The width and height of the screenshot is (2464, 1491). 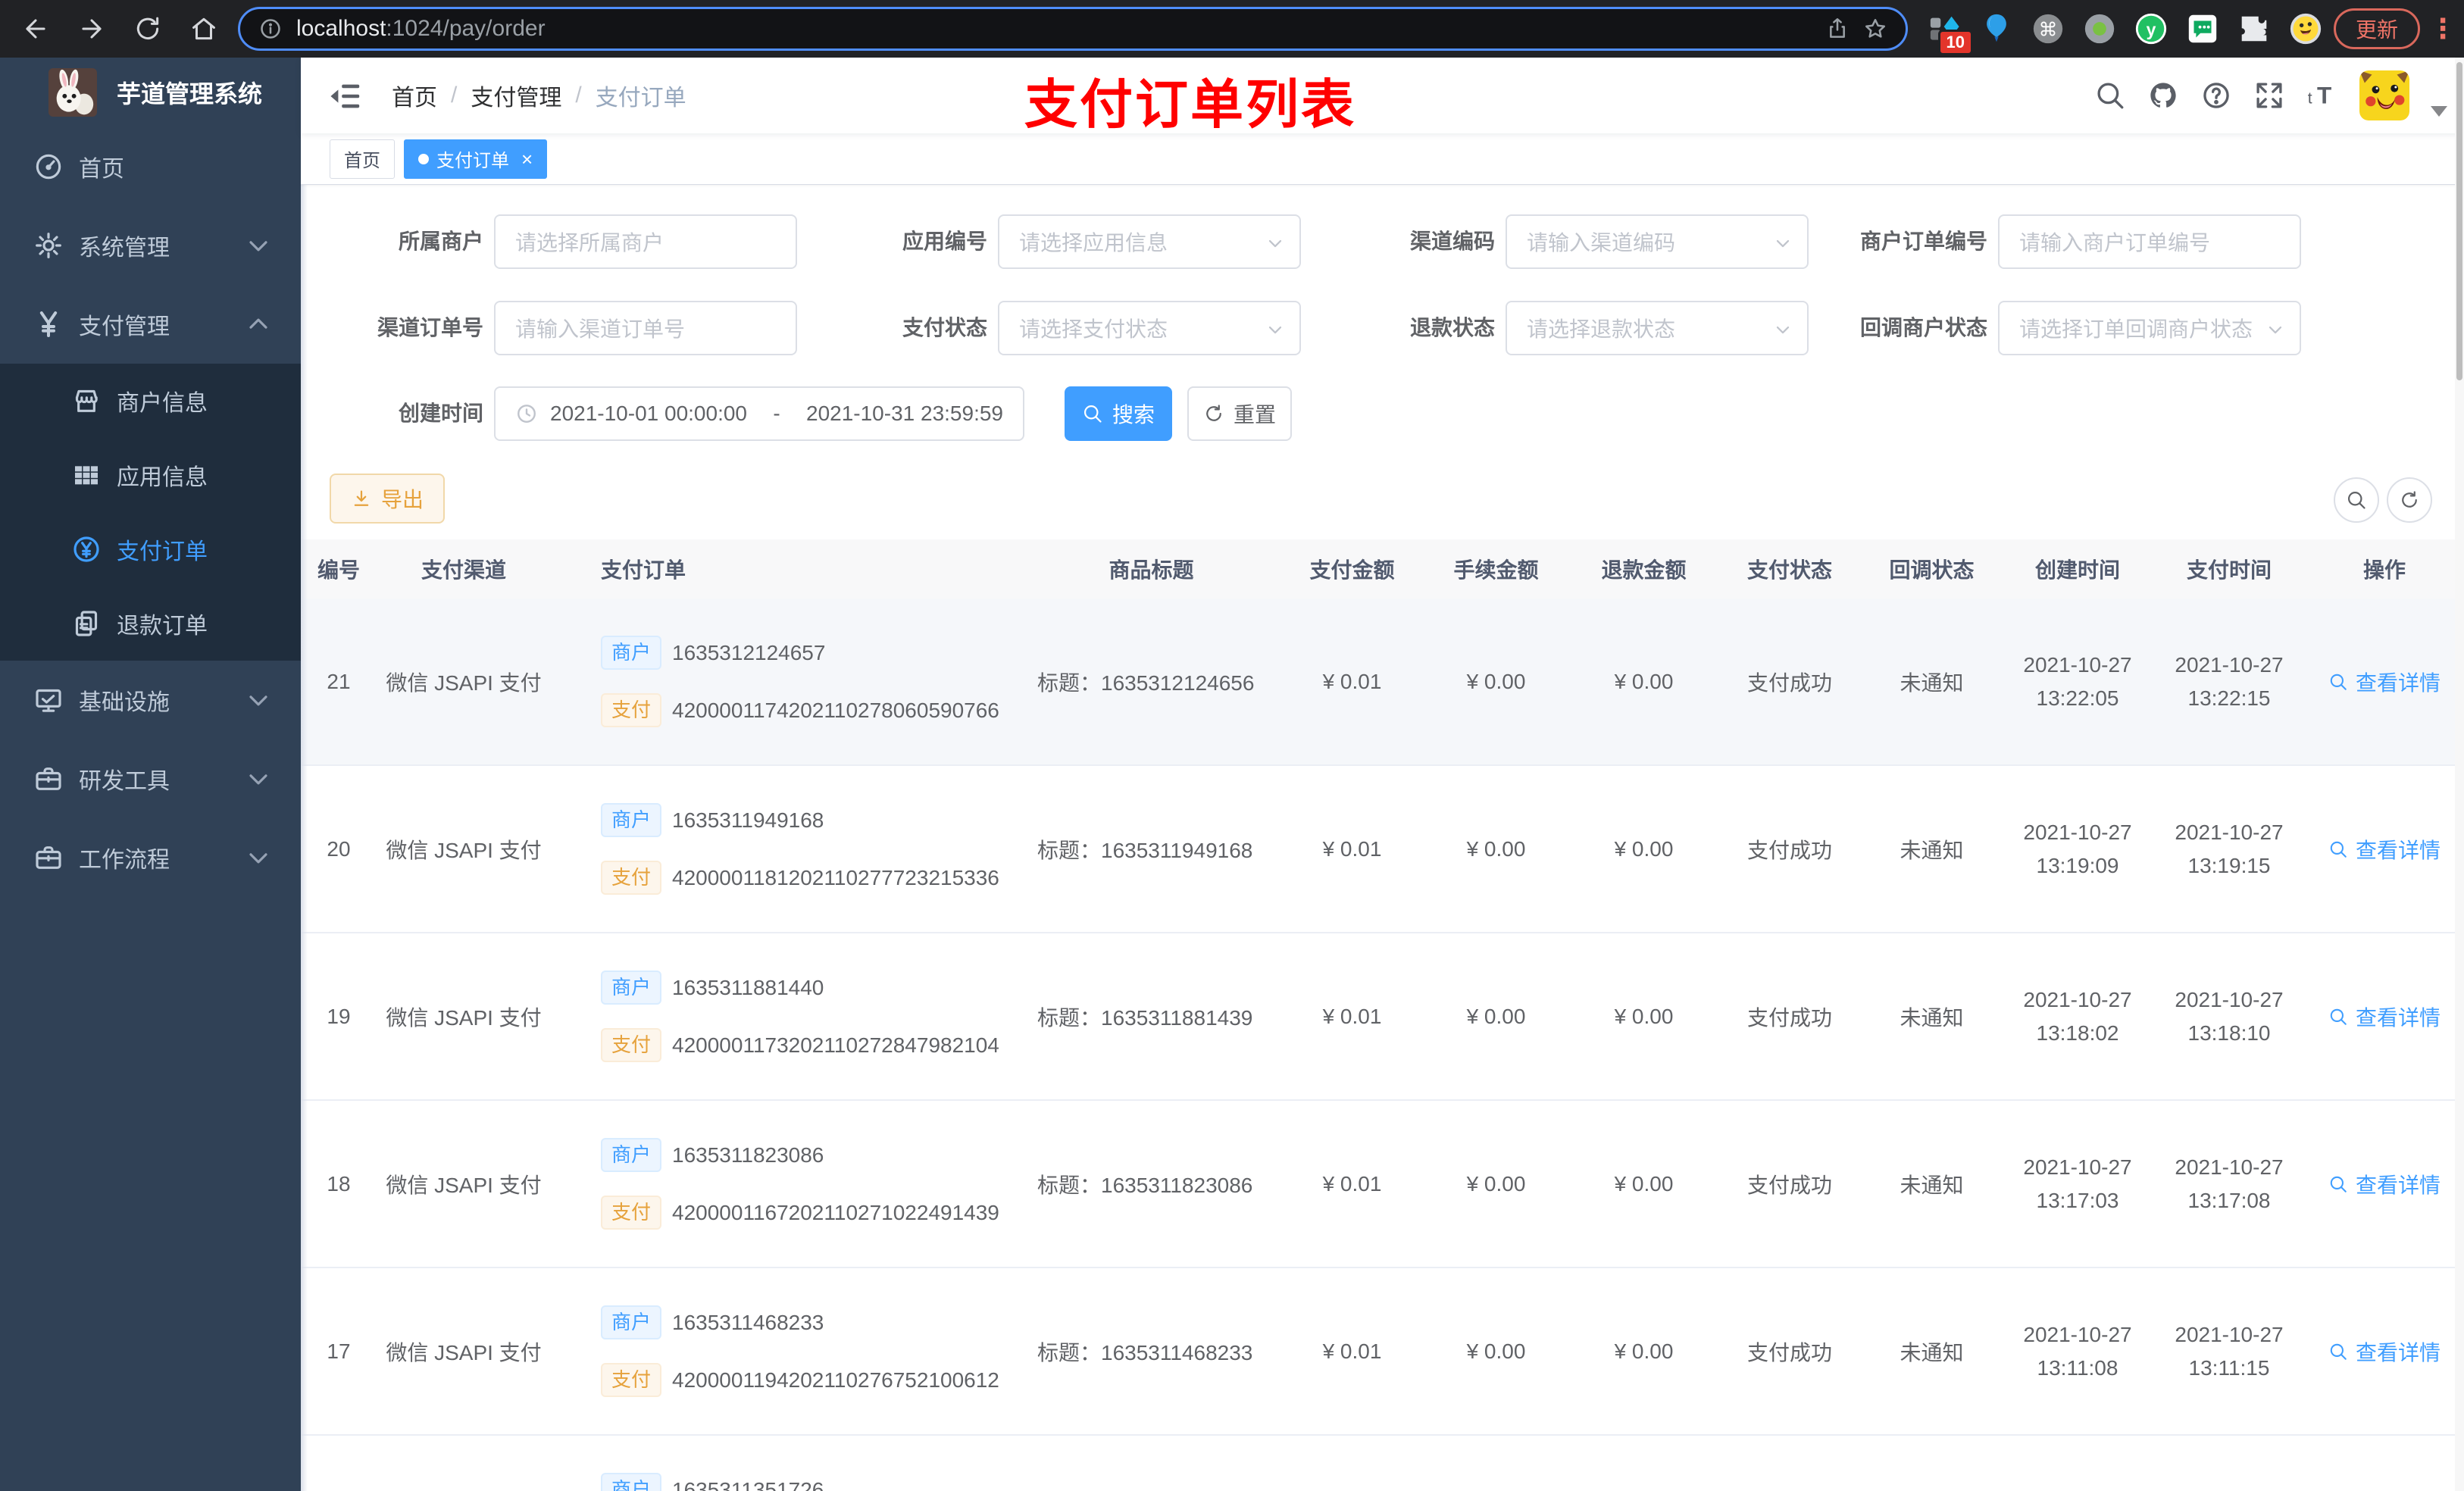 I want to click on site-info-icon, so click(x=270, y=29).